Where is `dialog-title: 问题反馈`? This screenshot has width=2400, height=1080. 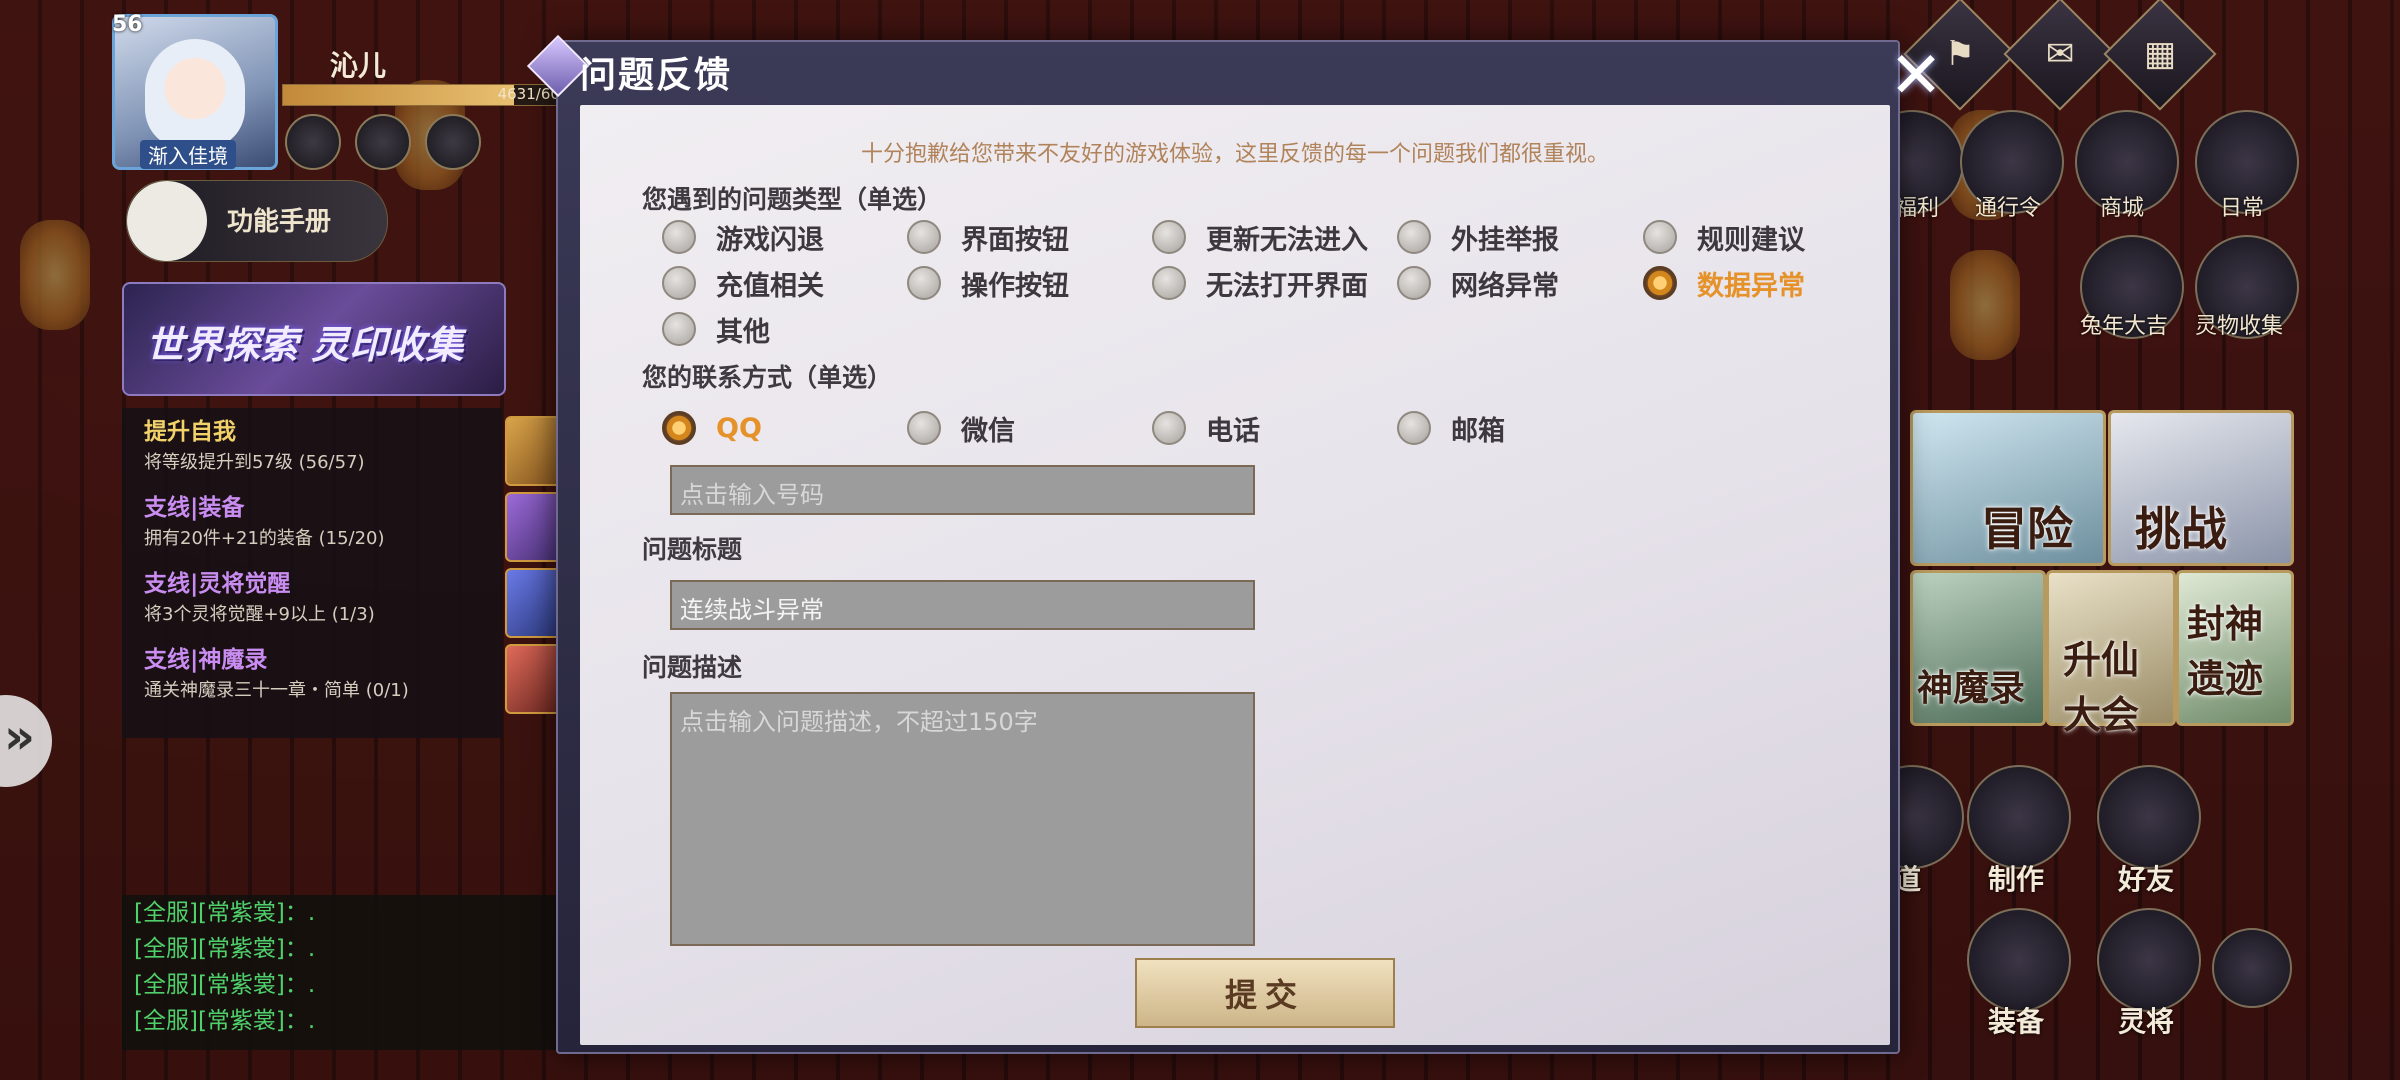 dialog-title: 问题反馈 is located at coordinates (656, 75).